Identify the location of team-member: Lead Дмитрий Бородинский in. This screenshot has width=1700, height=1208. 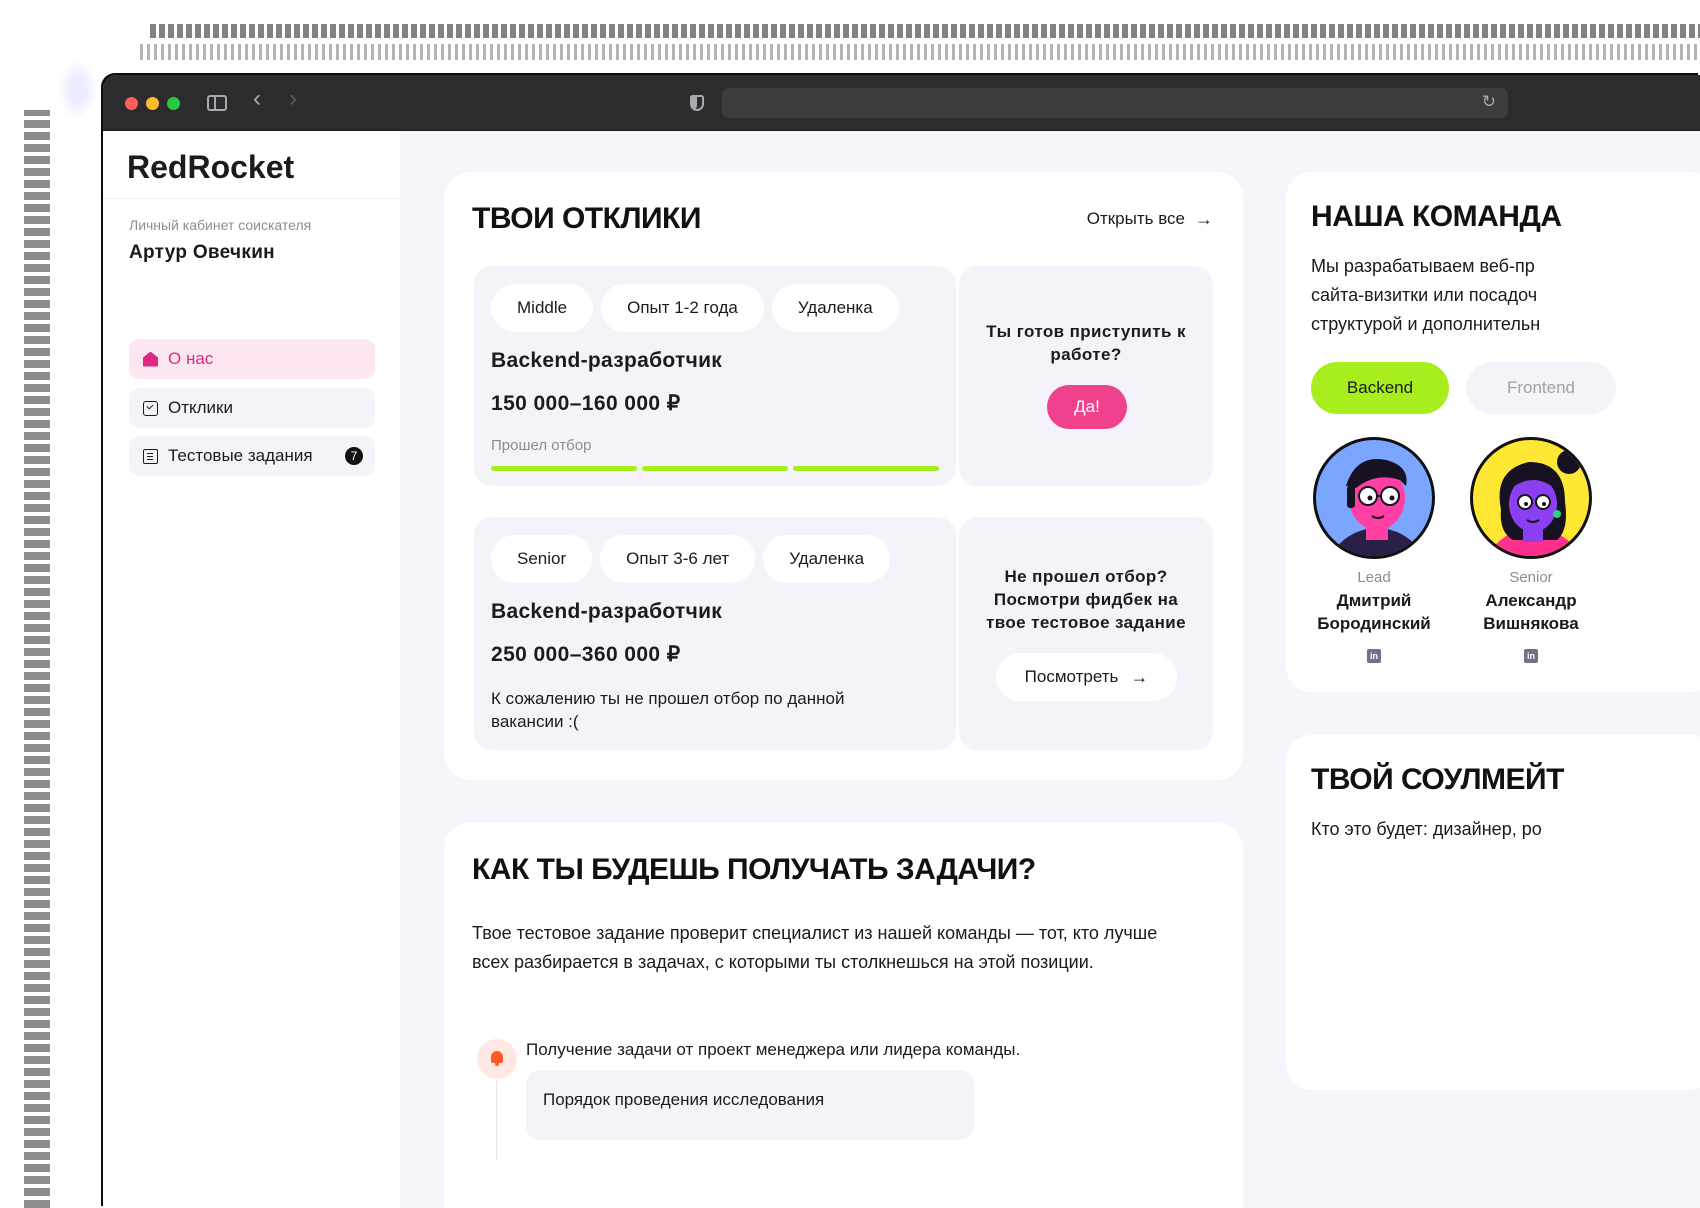
(1374, 550).